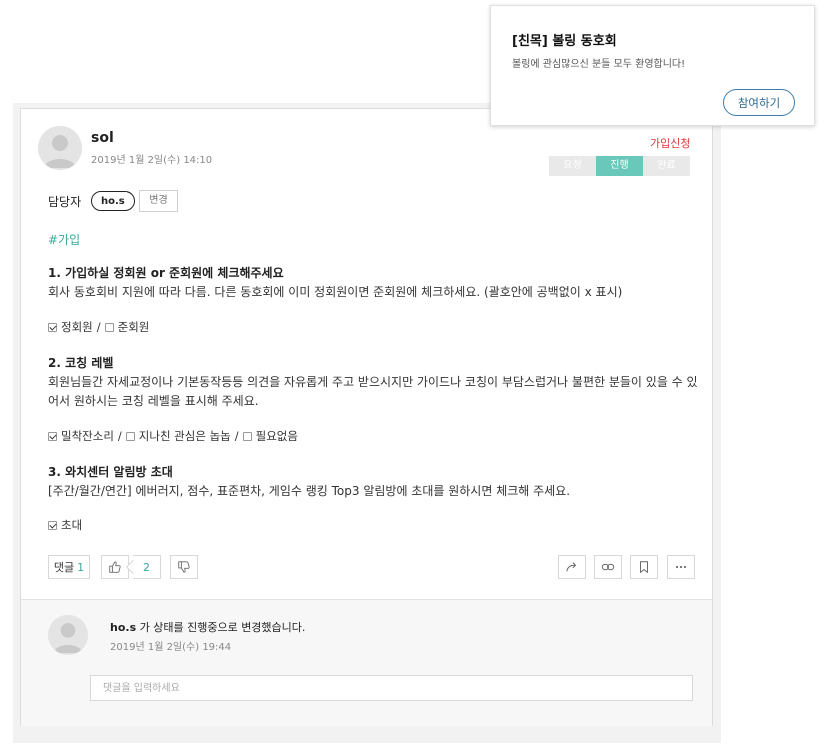 Image resolution: width=828 pixels, height=747 pixels. What do you see at coordinates (123, 627) in the screenshot?
I see `activity-user: ho.s` at bounding box center [123, 627].